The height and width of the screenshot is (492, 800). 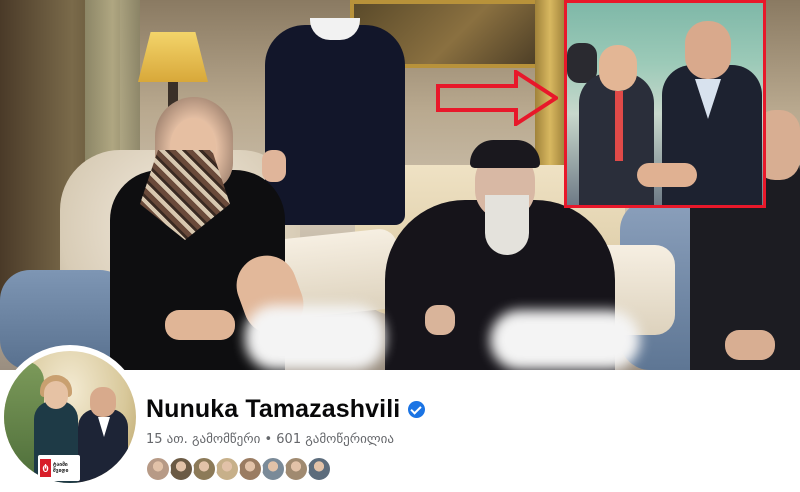 What do you see at coordinates (505, 154) in the screenshot?
I see `elder-cap` at bounding box center [505, 154].